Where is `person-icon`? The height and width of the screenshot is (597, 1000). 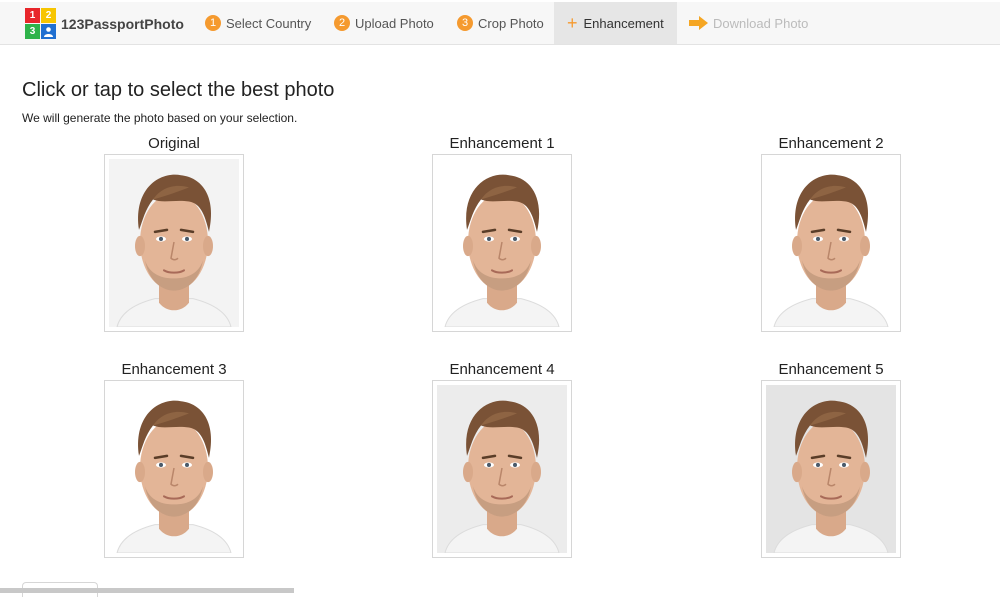 person-icon is located at coordinates (48, 31).